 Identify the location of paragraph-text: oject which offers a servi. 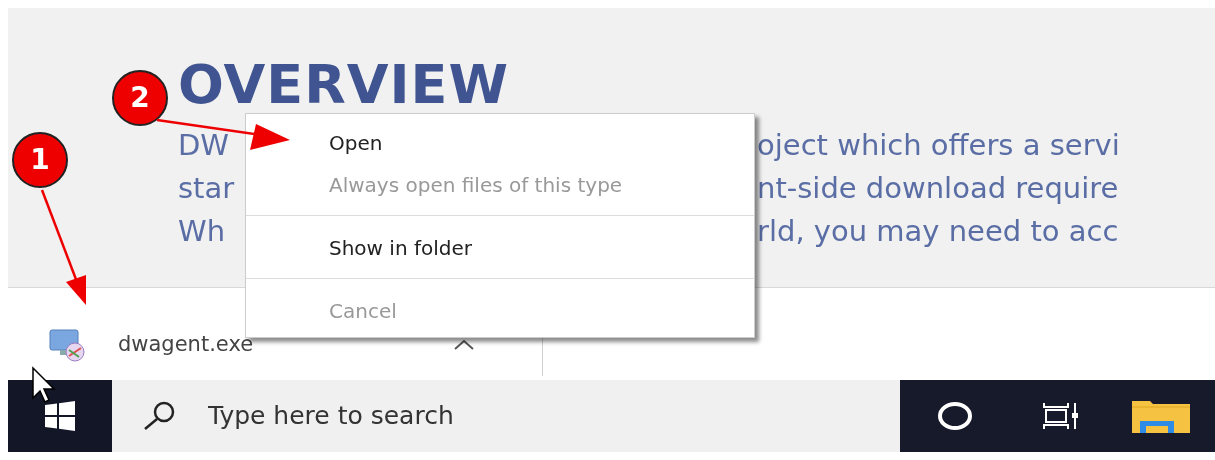
(938, 145).